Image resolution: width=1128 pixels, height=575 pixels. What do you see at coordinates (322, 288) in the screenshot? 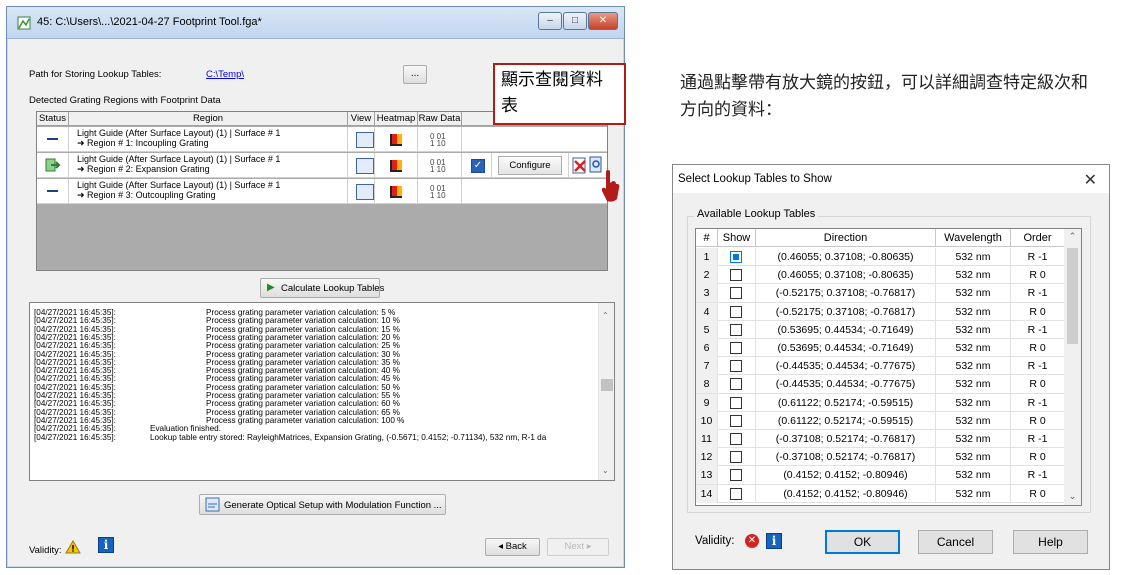
I see `calculate-lookup-tables-button: ▶ Calculate Lookup Tables` at bounding box center [322, 288].